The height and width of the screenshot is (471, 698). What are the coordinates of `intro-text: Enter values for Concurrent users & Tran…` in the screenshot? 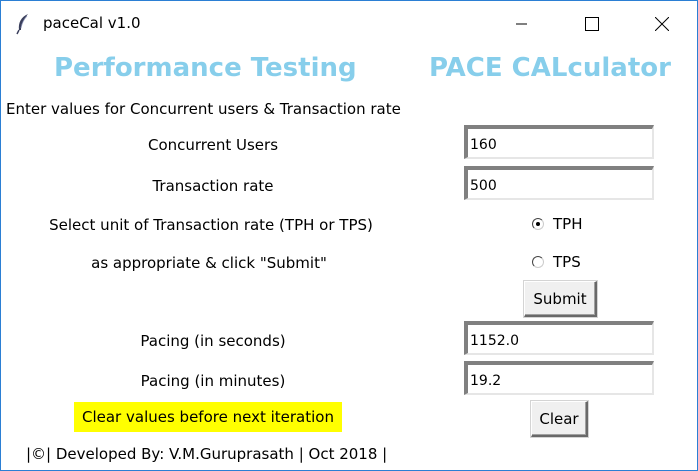 It's located at (203, 109).